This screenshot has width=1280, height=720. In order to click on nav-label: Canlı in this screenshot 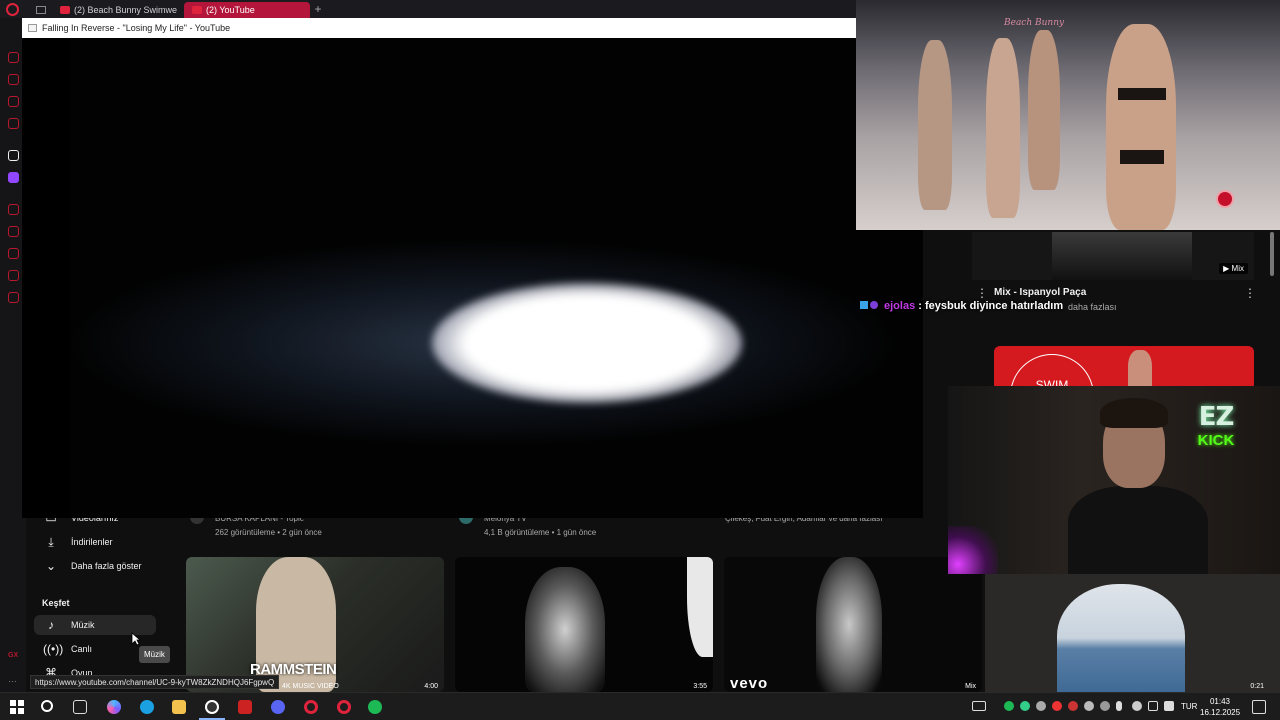, I will do `click(82, 649)`.